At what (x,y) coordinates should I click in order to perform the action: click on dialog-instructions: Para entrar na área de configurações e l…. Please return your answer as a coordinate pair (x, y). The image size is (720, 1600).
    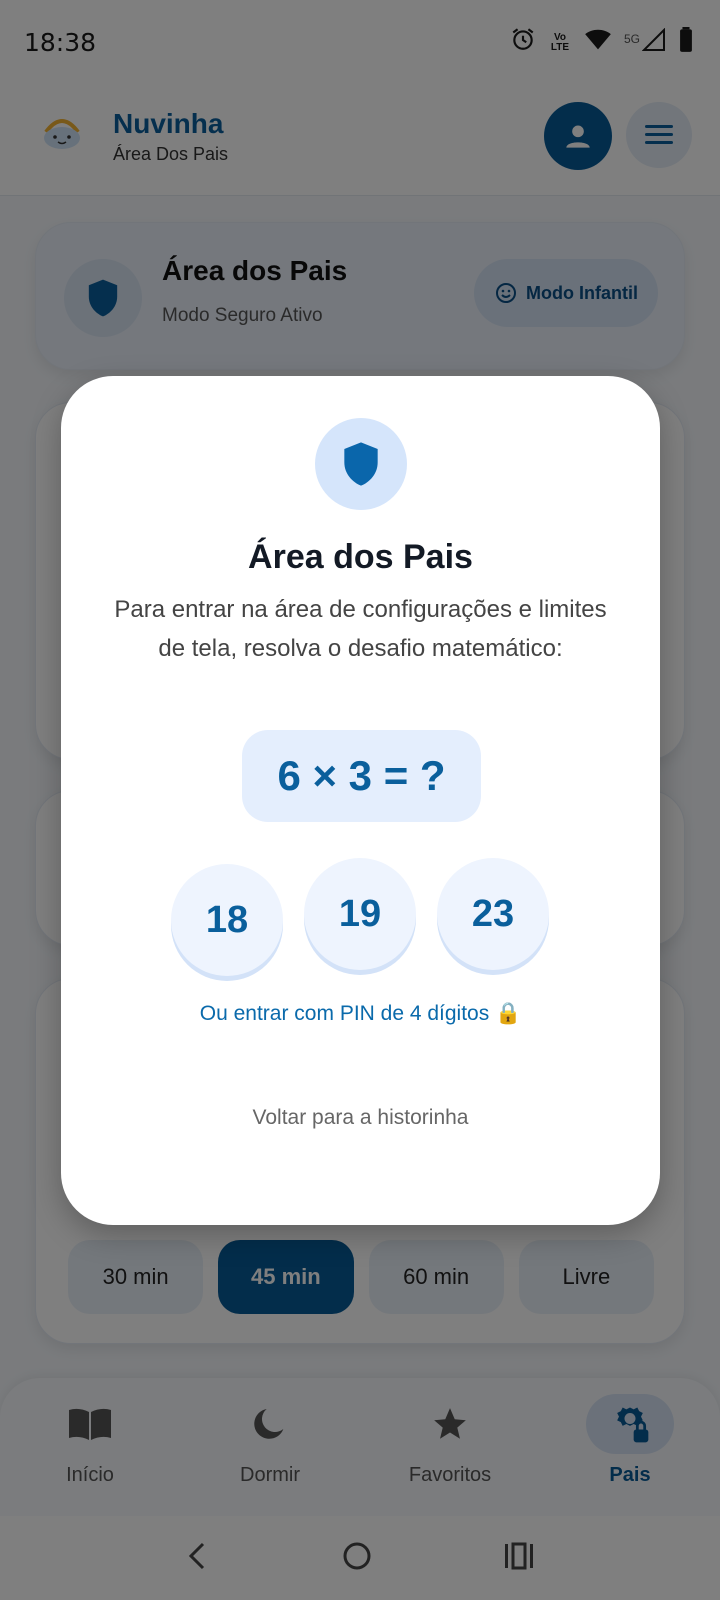
    Looking at the image, I should click on (360, 629).